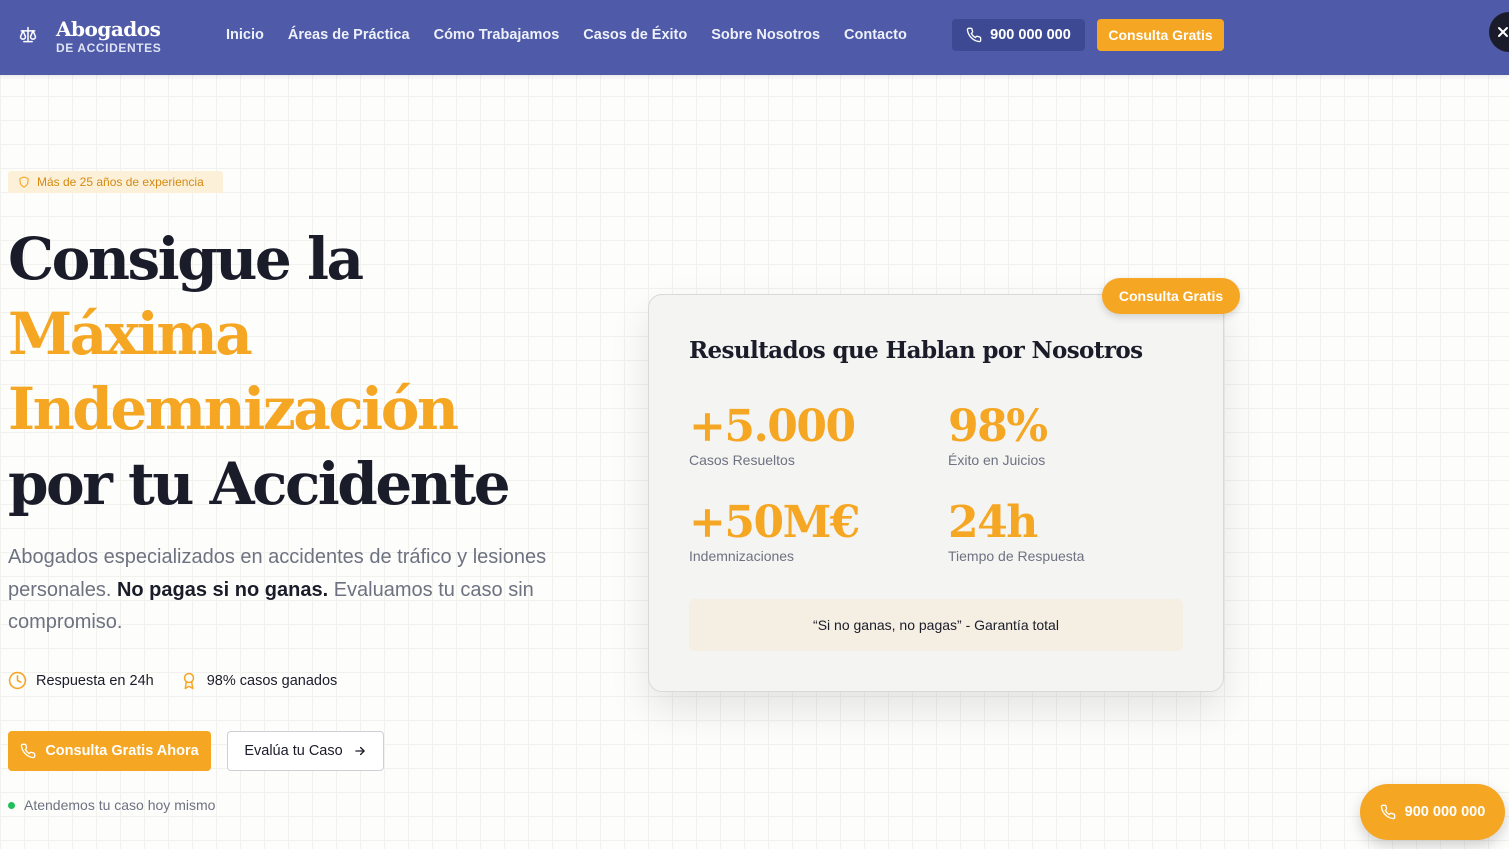 This screenshot has height=849, width=1509. I want to click on stat-label: Éxito en Juicios, so click(997, 460).